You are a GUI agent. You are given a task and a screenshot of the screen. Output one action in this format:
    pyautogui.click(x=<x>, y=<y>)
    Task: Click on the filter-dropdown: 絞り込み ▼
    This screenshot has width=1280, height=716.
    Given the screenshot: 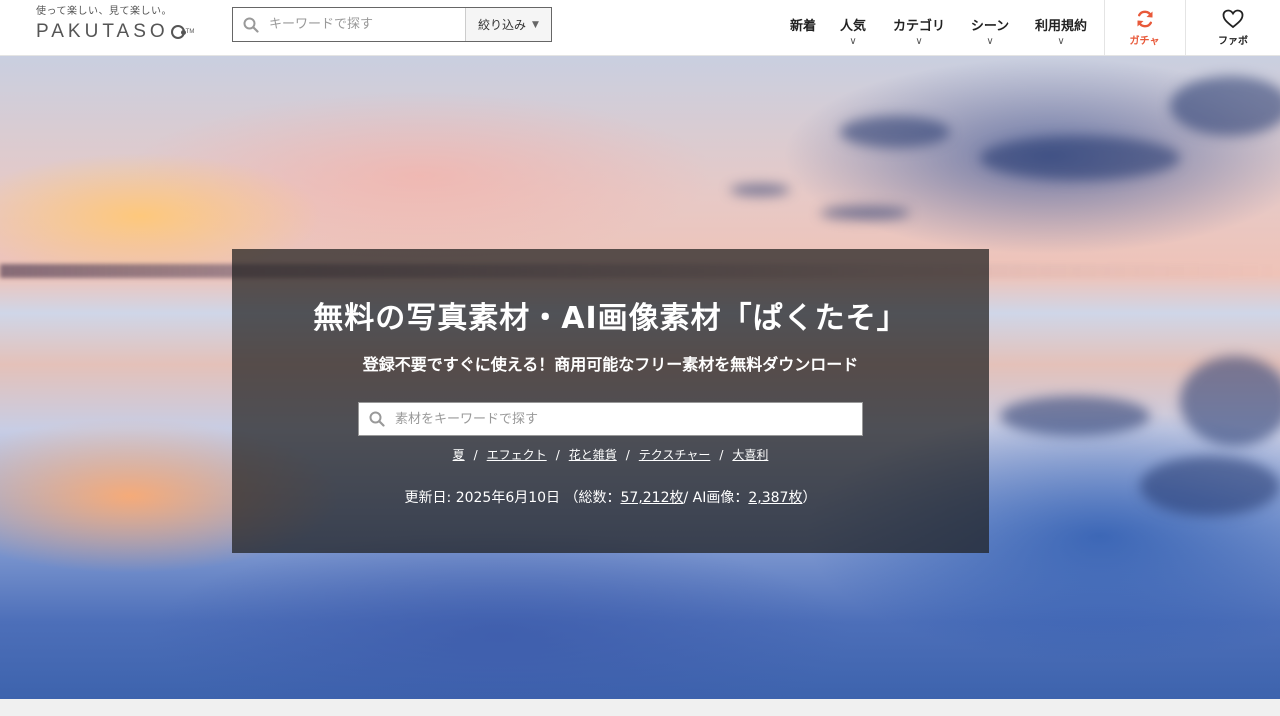 What is the action you would take?
    pyautogui.click(x=508, y=24)
    